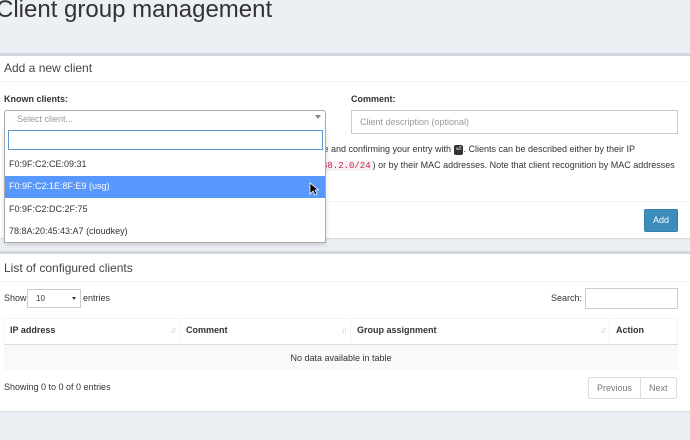  Describe the element at coordinates (48, 209) in the screenshot. I see `option-label: F0:9F:C2:DC:2F:75` at that location.